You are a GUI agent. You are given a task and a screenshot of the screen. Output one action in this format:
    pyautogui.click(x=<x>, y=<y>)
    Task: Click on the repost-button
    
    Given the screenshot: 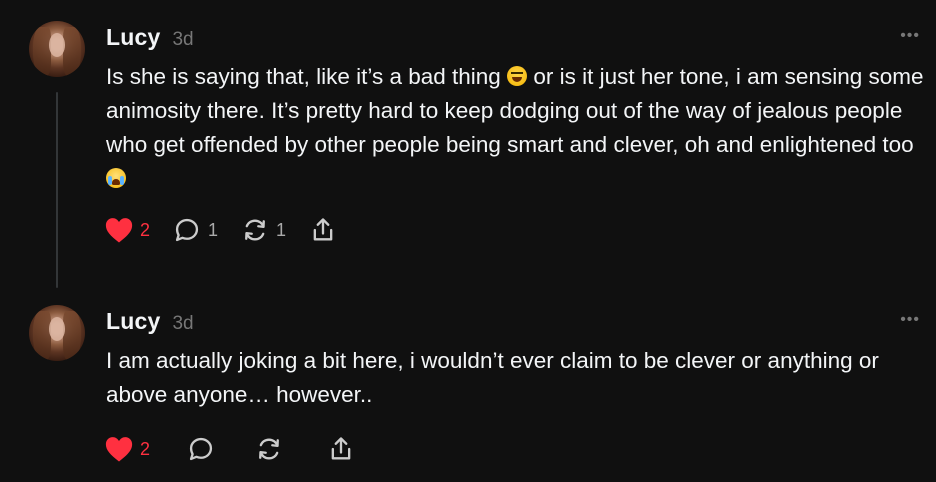 What is the action you would take?
    pyautogui.click(x=269, y=449)
    